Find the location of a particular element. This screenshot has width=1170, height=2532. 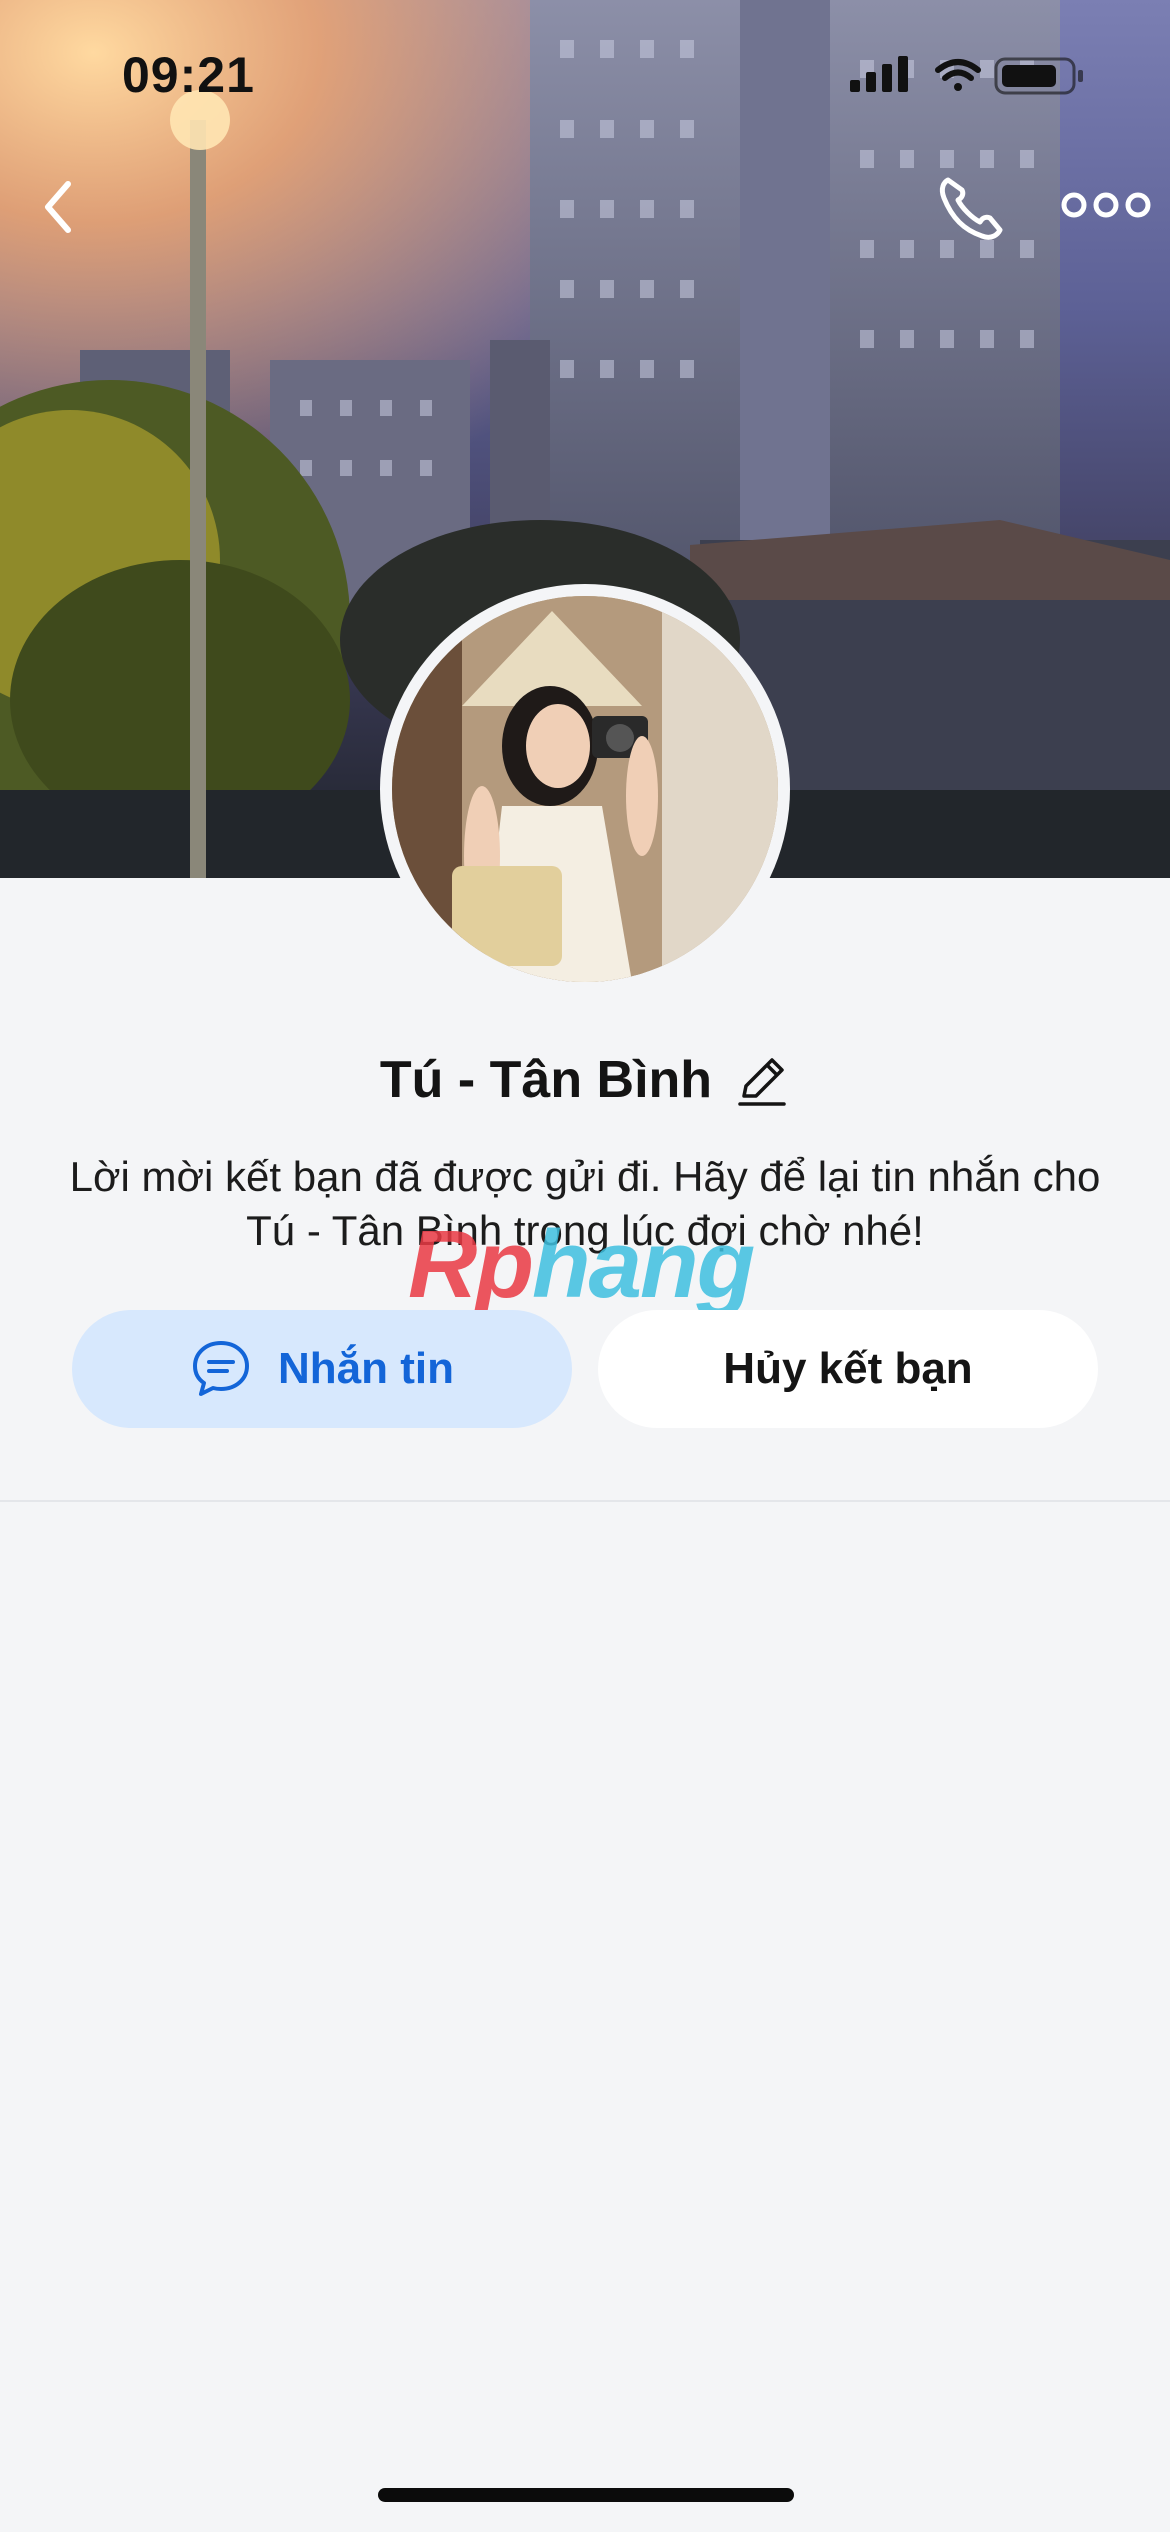

avatar is located at coordinates (585, 789).